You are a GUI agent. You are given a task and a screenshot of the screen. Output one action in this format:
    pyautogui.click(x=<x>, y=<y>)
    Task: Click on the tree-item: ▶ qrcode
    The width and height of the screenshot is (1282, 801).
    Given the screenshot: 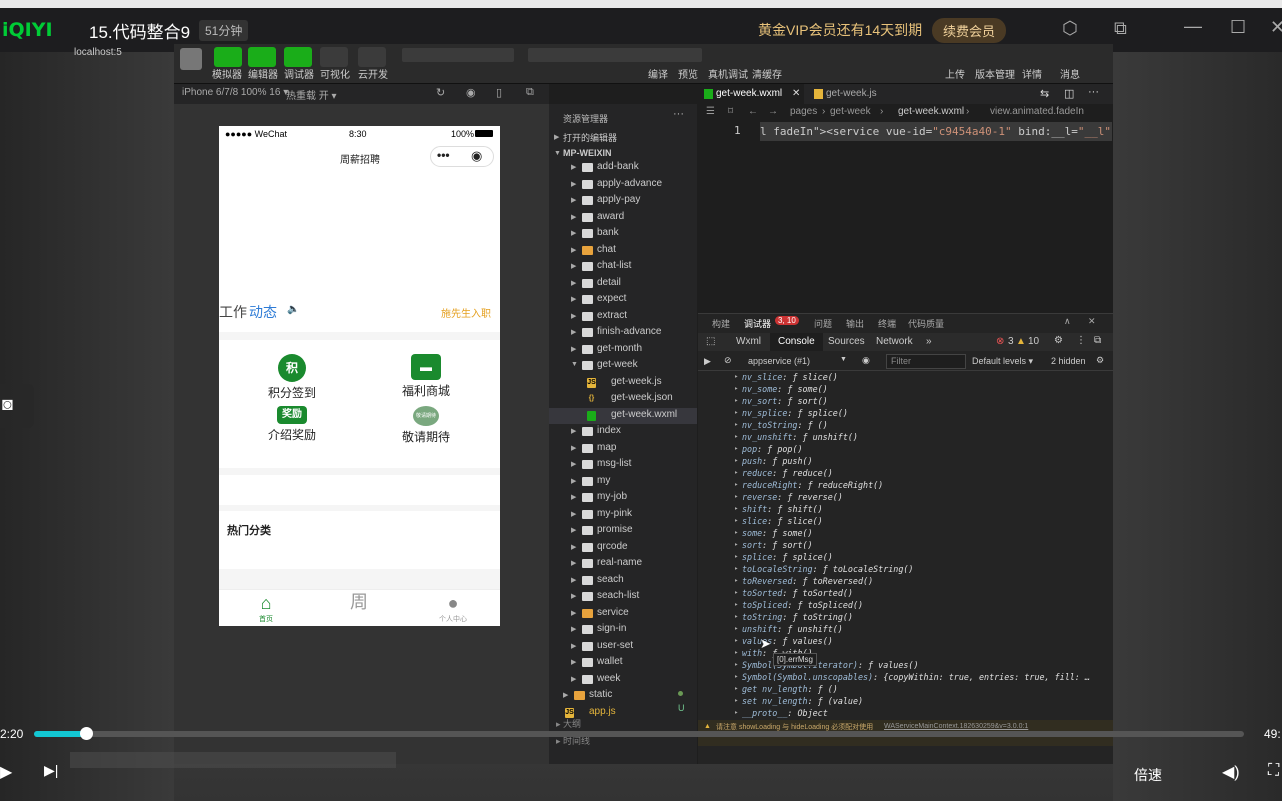 What is the action you would take?
    pyautogui.click(x=623, y=548)
    